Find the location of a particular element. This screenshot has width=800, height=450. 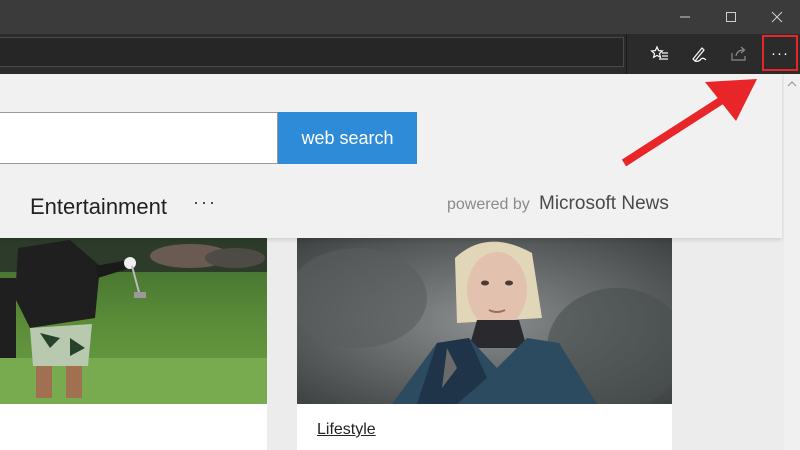

maximize-button is located at coordinates (731, 17).